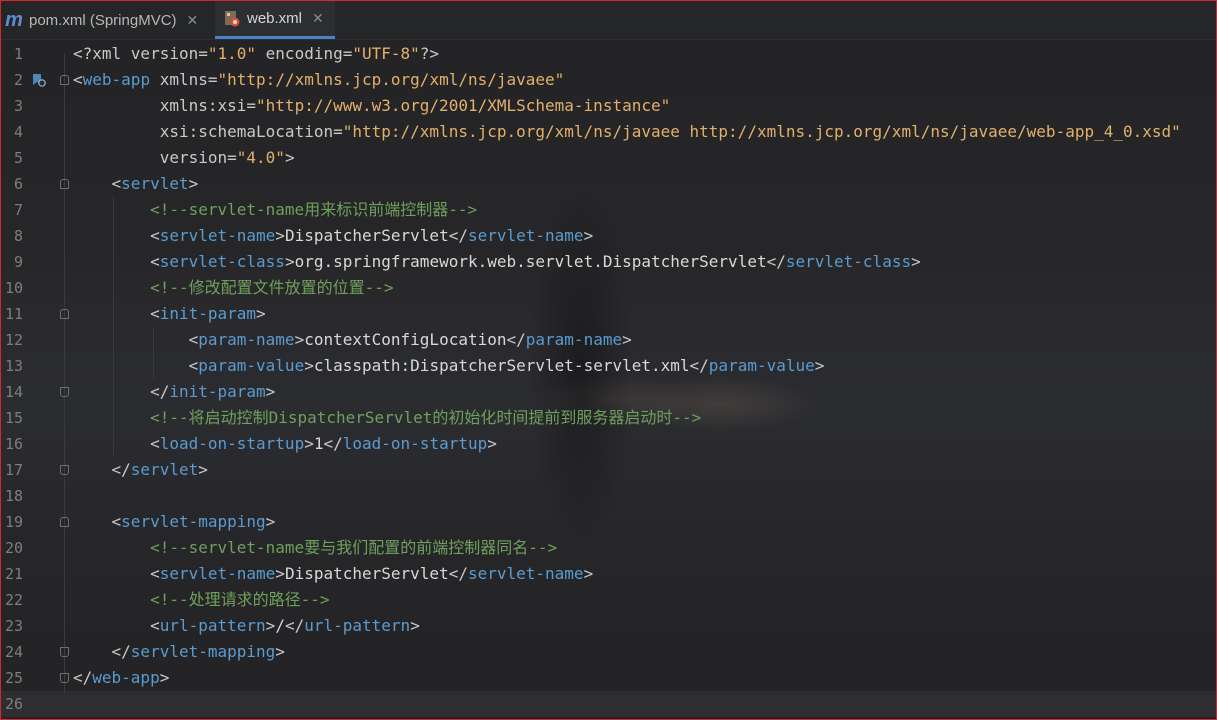 This screenshot has width=1217, height=720. Describe the element at coordinates (608, 600) in the screenshot. I see `code-line: 22 <!--处理请求的路径-->` at that location.